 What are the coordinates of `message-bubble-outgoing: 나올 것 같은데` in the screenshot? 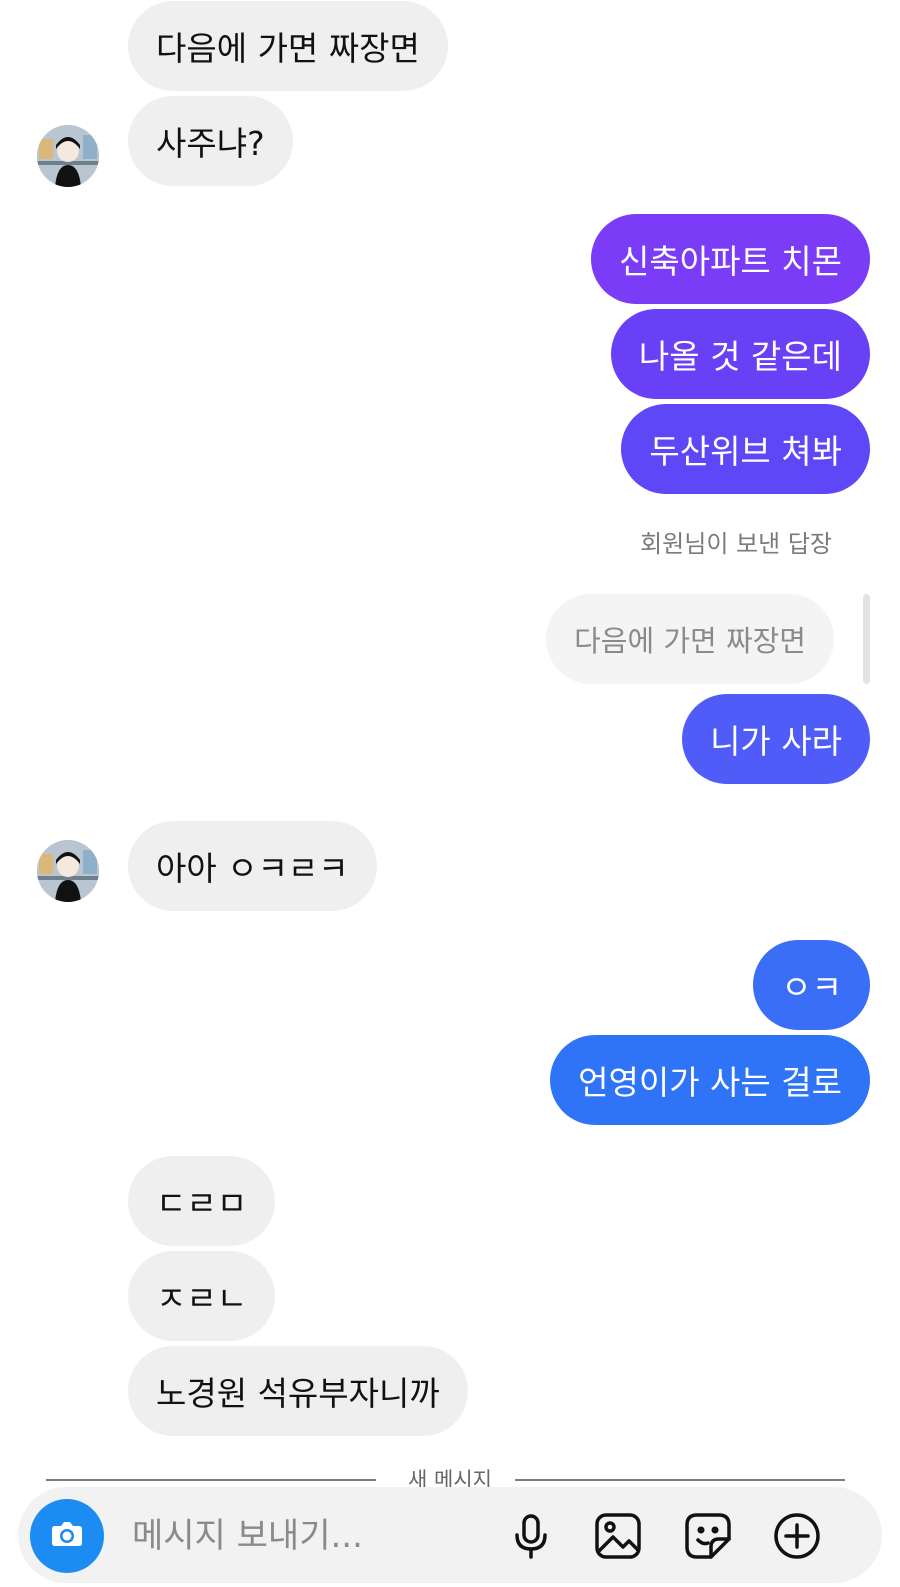 It's located at (740, 354).